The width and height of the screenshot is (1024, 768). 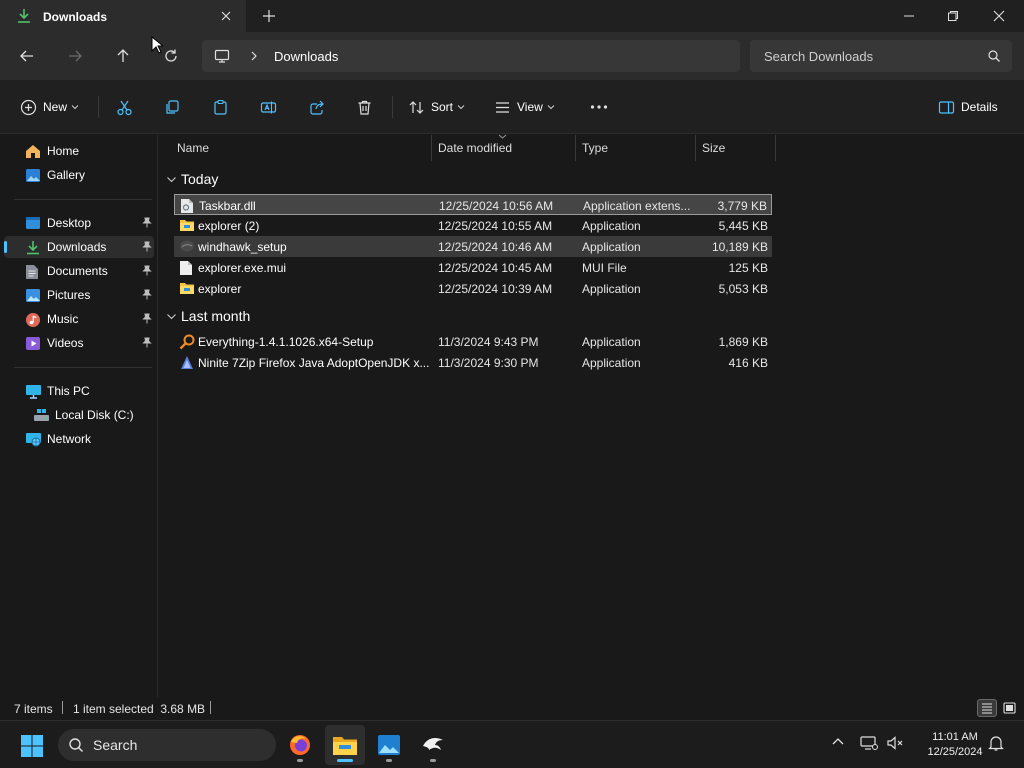 What do you see at coordinates (27, 56) in the screenshot?
I see `back-button` at bounding box center [27, 56].